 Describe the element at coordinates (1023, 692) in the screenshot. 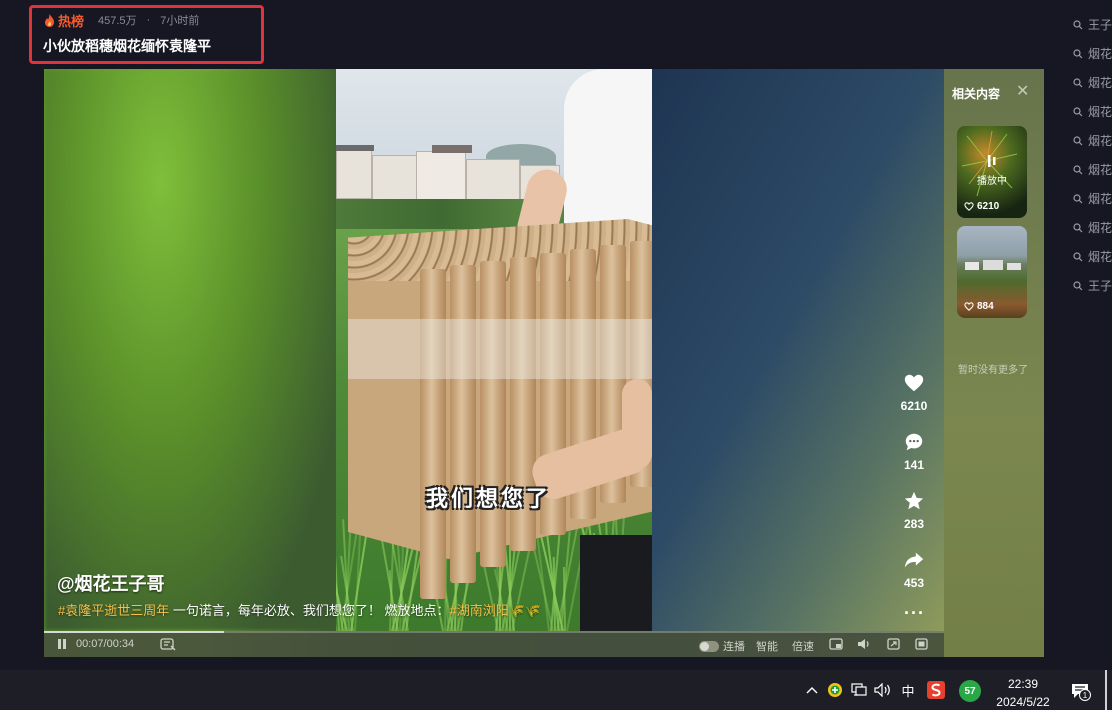

I see `system-clock: 22:39 2024/5/22` at that location.